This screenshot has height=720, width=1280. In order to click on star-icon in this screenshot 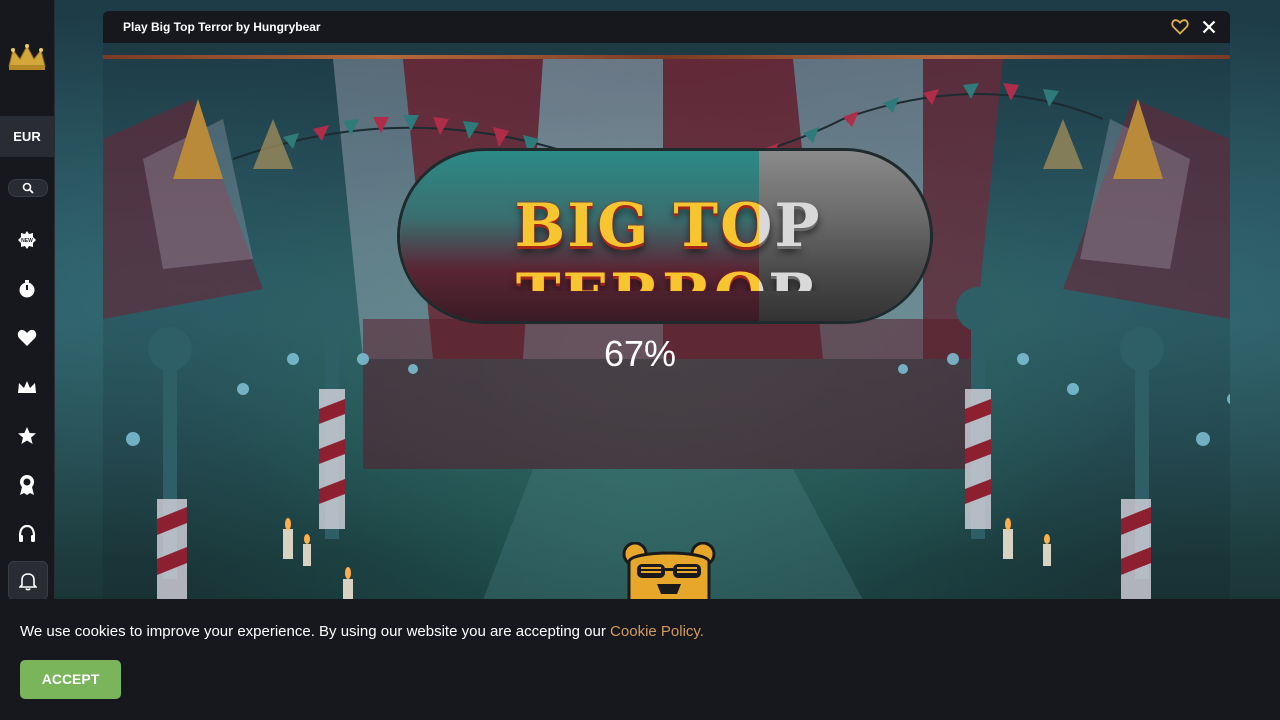, I will do `click(27, 435)`.